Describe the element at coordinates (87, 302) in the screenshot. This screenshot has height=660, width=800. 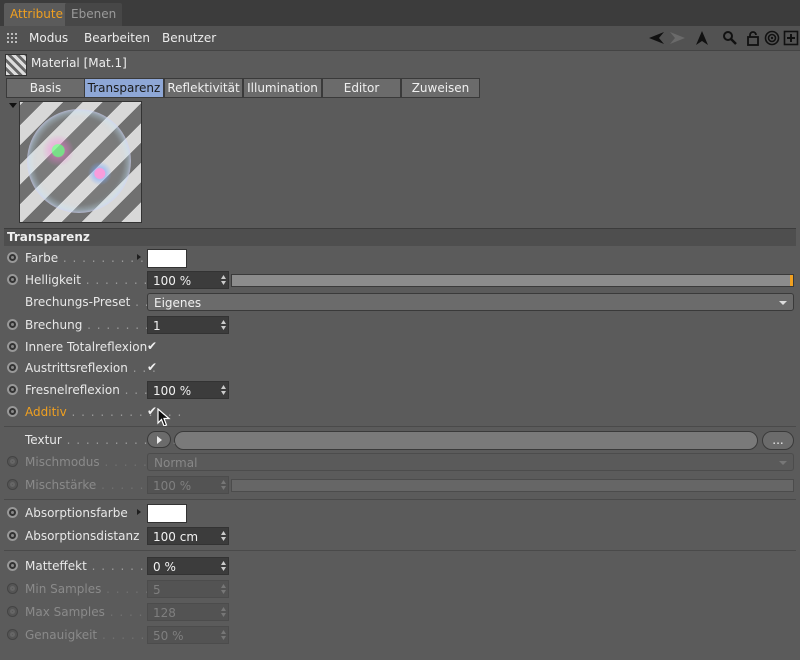
I see `param-label: Brechungs-Preset . .` at that location.